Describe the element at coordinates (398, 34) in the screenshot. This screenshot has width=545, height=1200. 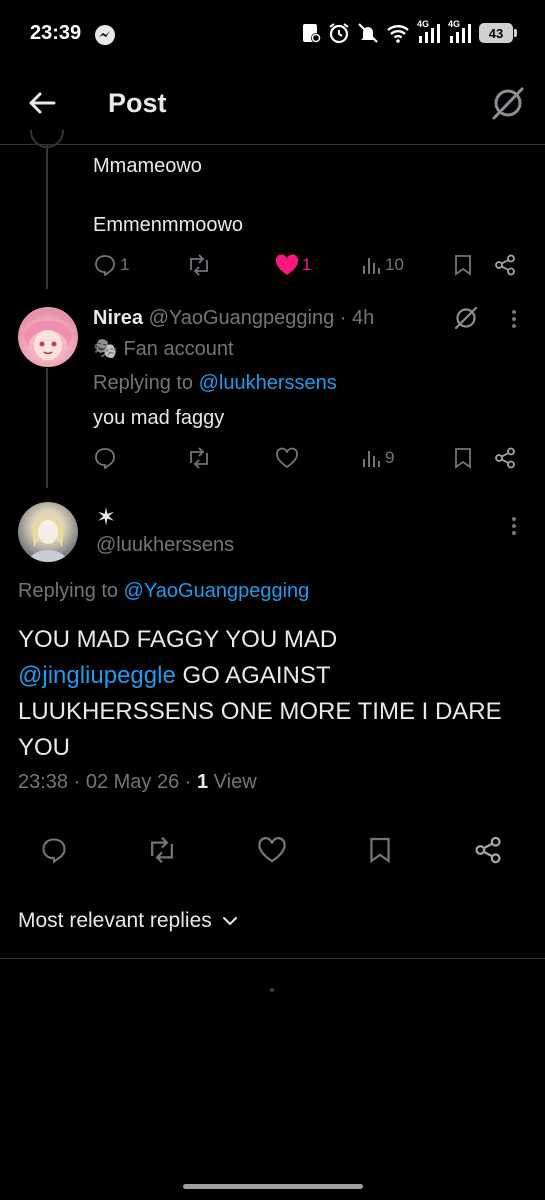
I see `wifi-icon` at that location.